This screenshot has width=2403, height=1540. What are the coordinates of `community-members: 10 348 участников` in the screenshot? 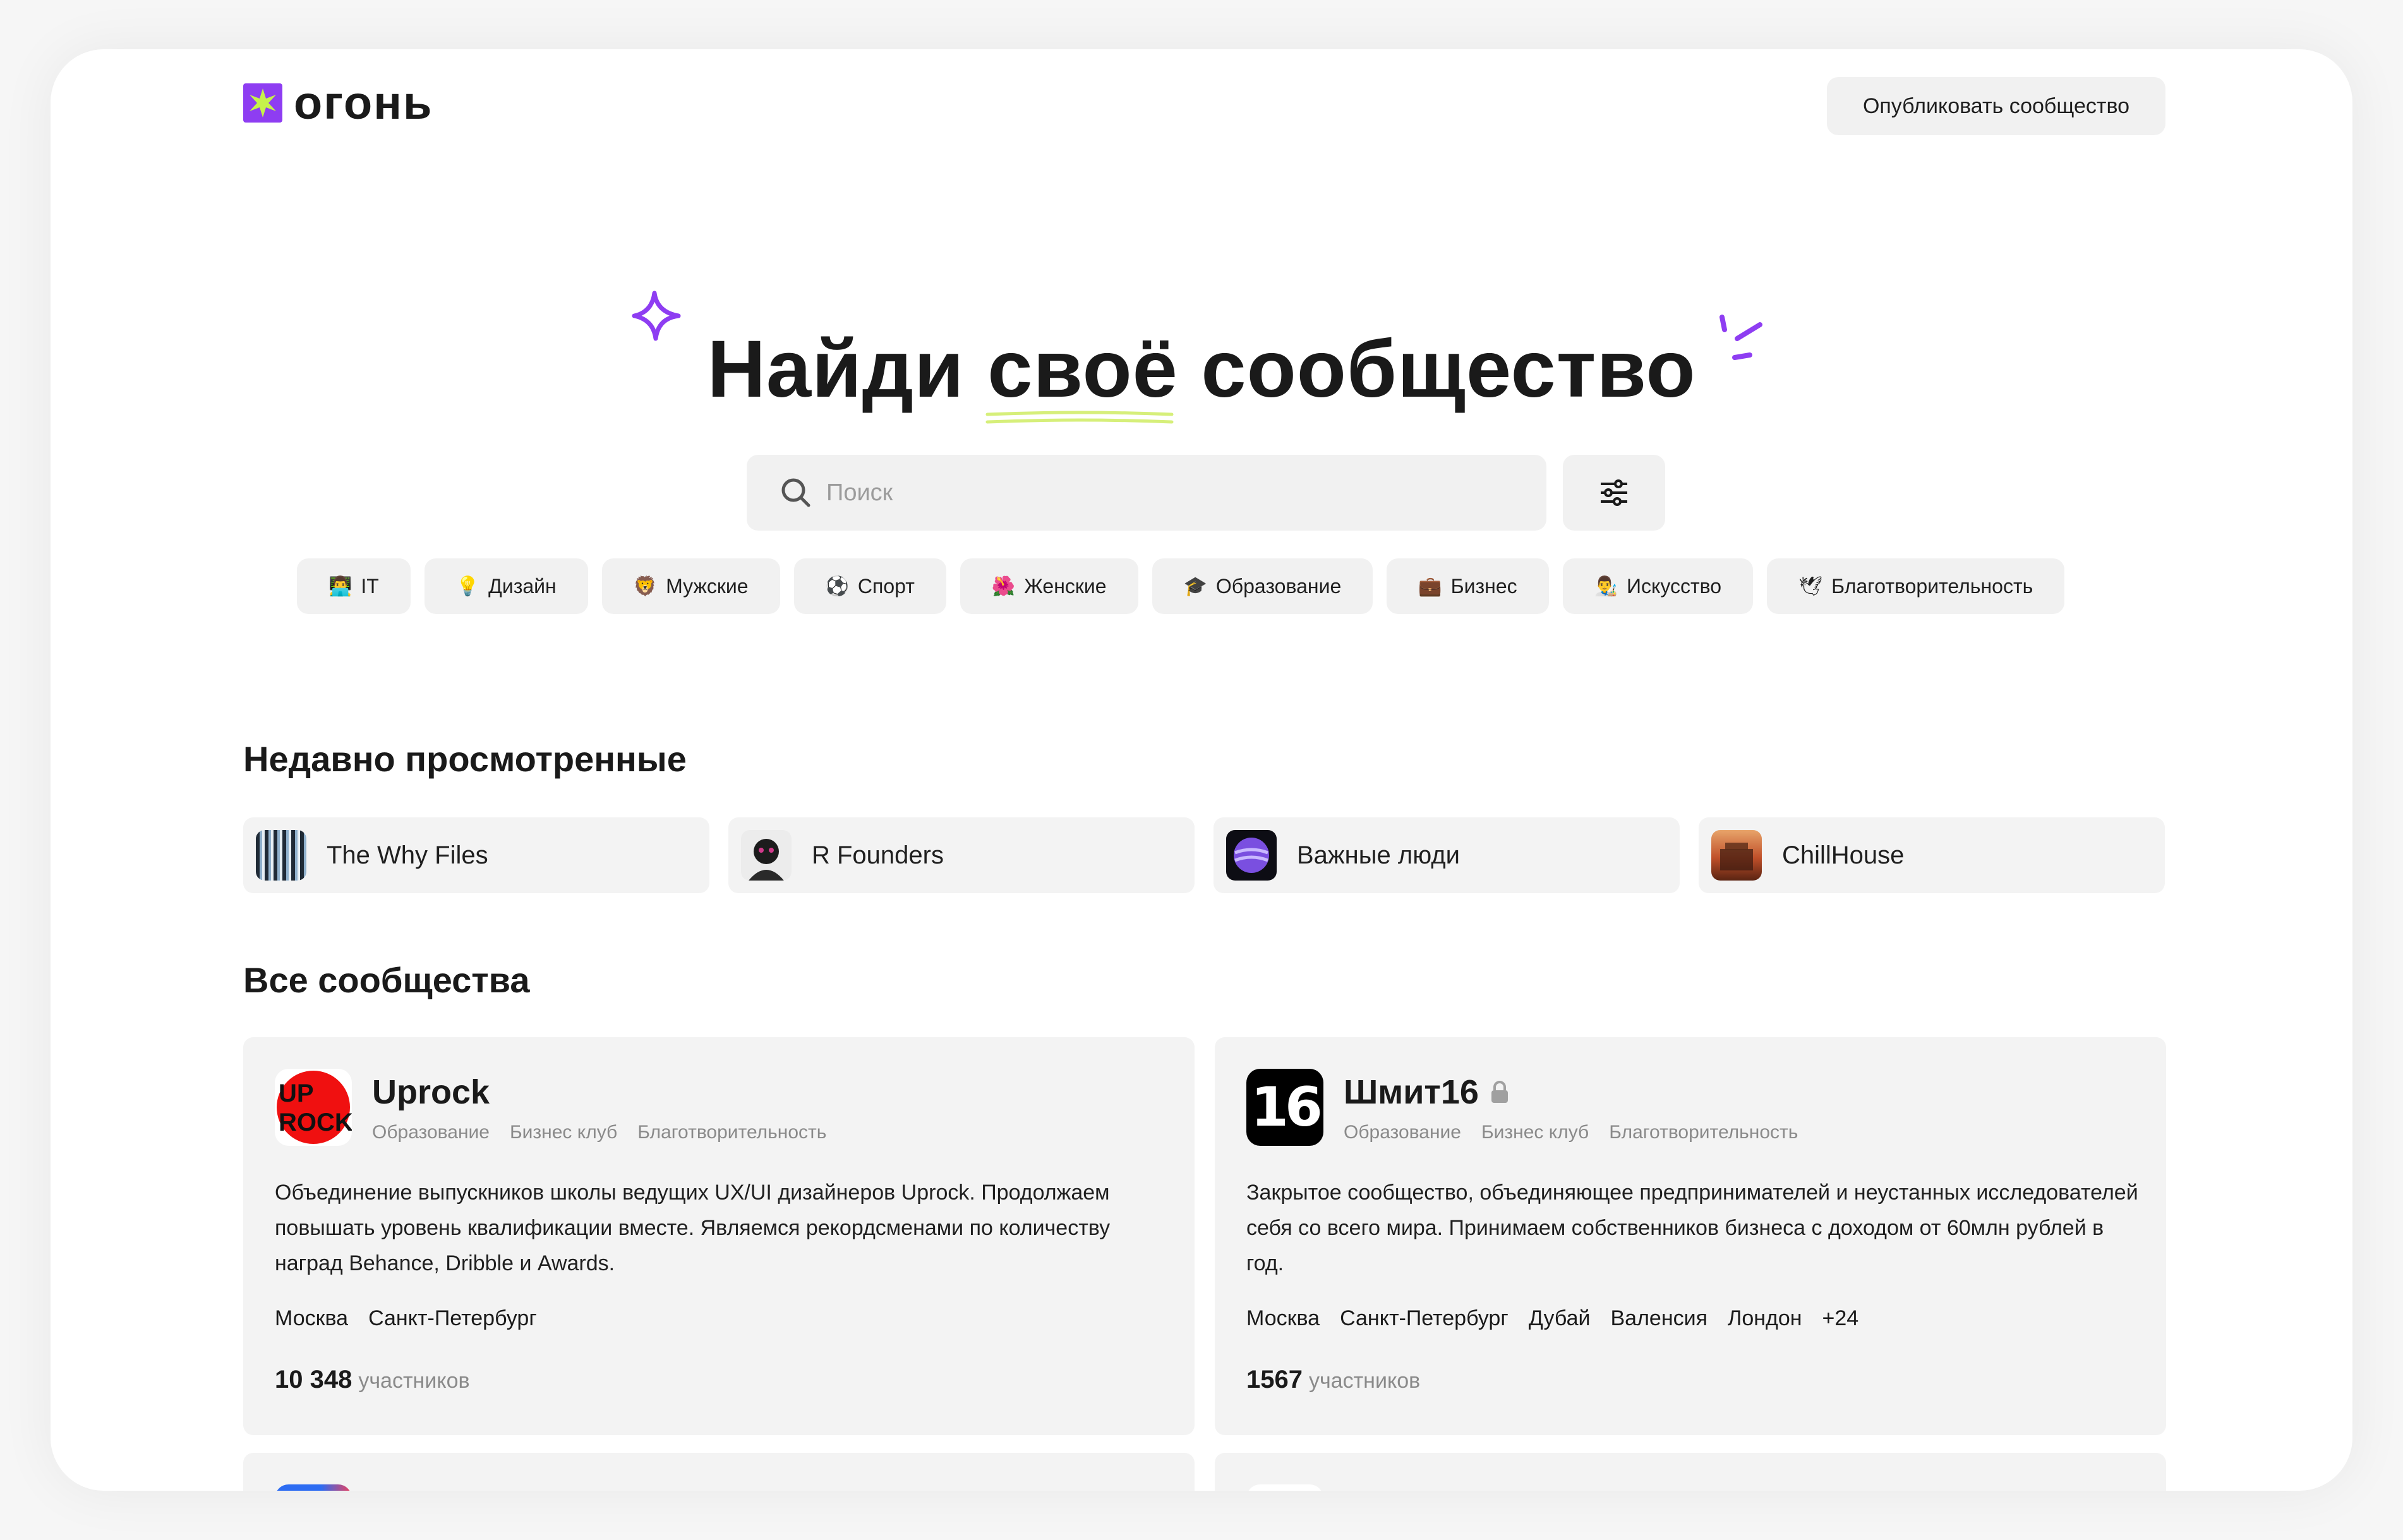 It's located at (372, 1380).